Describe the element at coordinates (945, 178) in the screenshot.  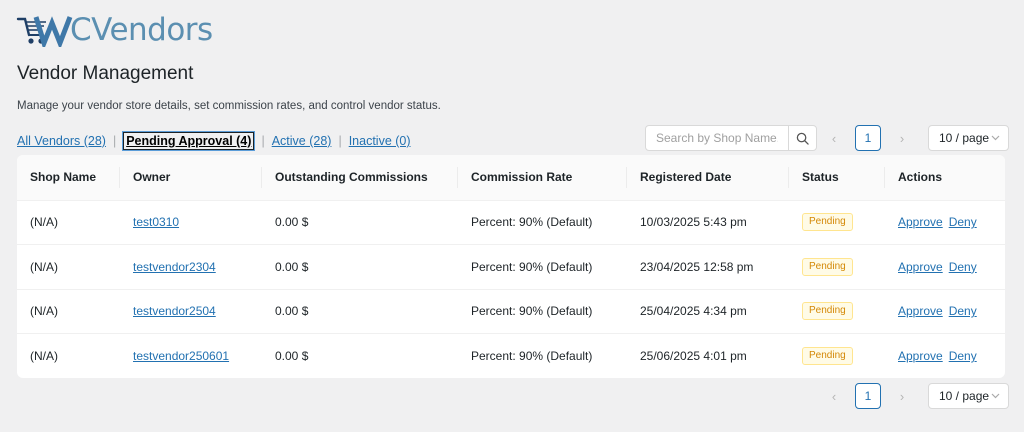
I see `column-header-actions: Actions` at that location.